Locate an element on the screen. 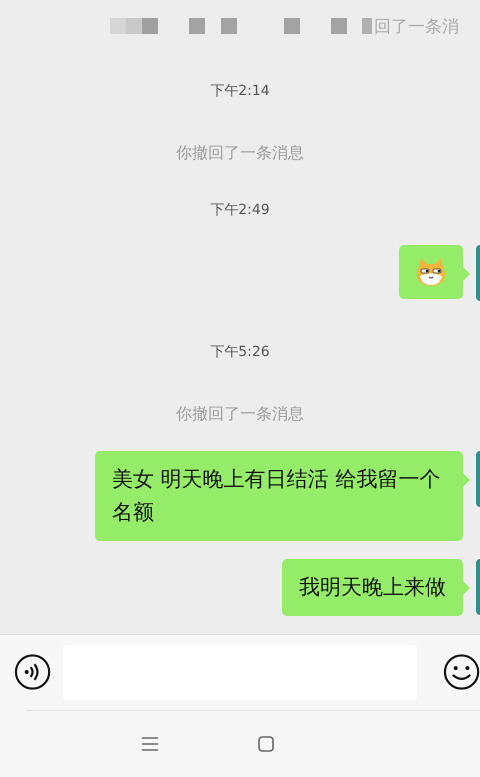  message-bubble: 美女 明天晚上有日结活 给我留一个名额 is located at coordinates (279, 495).